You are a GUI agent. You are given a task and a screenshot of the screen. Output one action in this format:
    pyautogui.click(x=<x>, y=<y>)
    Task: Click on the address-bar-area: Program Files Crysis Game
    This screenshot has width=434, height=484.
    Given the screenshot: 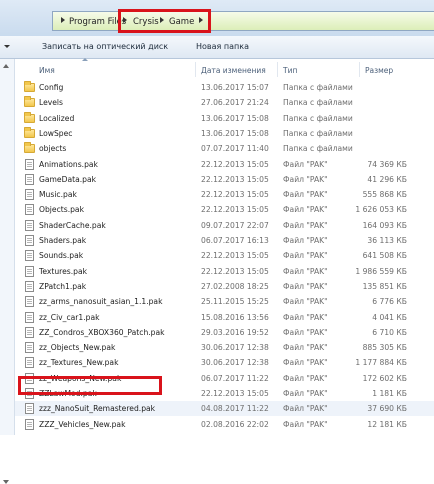 What is the action you would take?
    pyautogui.click(x=217, y=18)
    